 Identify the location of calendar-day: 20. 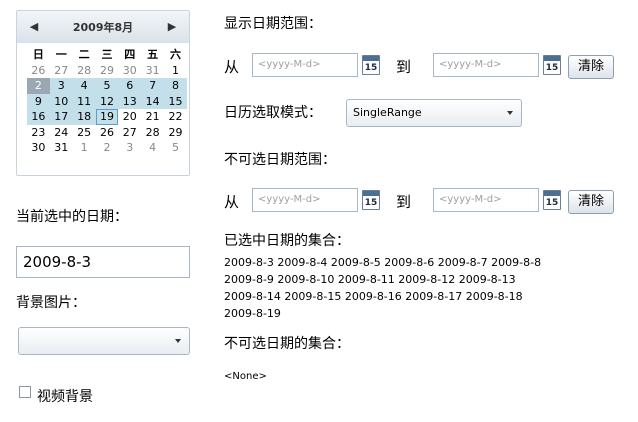
(129, 117).